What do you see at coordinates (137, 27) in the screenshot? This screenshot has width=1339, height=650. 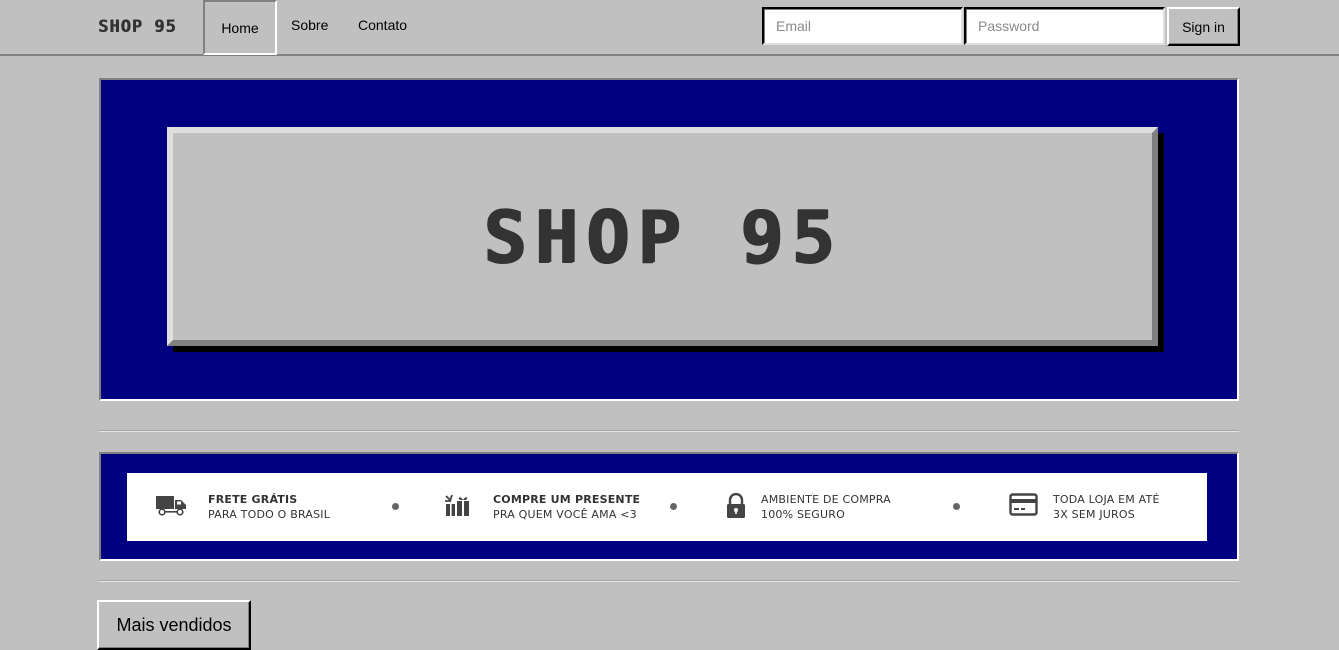 I see `brand-logo: SHOP 95` at bounding box center [137, 27].